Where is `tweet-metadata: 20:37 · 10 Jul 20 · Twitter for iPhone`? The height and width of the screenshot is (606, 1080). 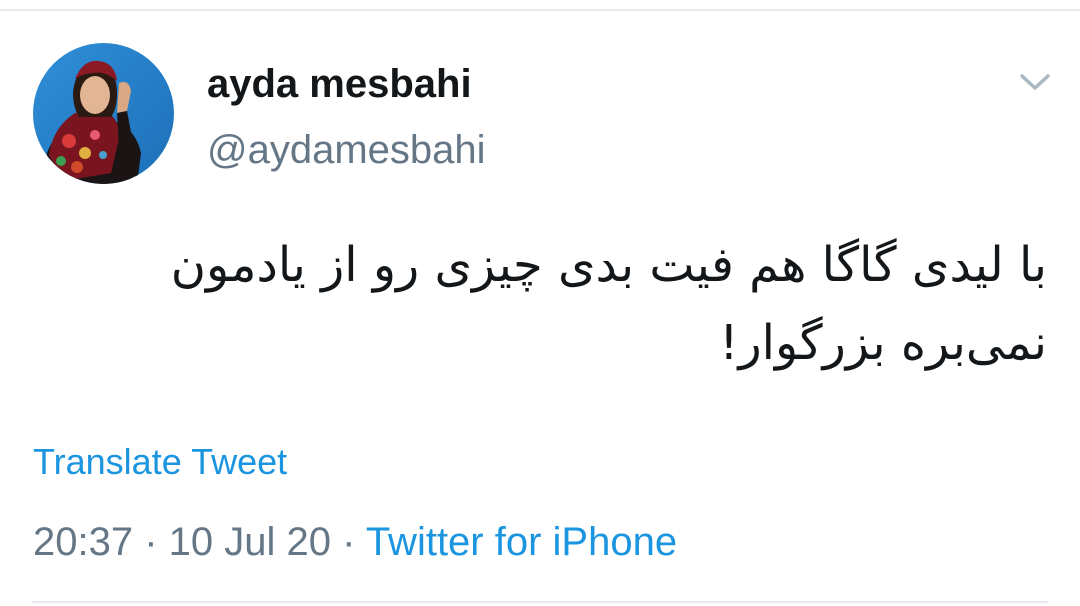
tweet-metadata: 20:37 · 10 Jul 20 · Twitter for iPhone is located at coordinates (355, 542).